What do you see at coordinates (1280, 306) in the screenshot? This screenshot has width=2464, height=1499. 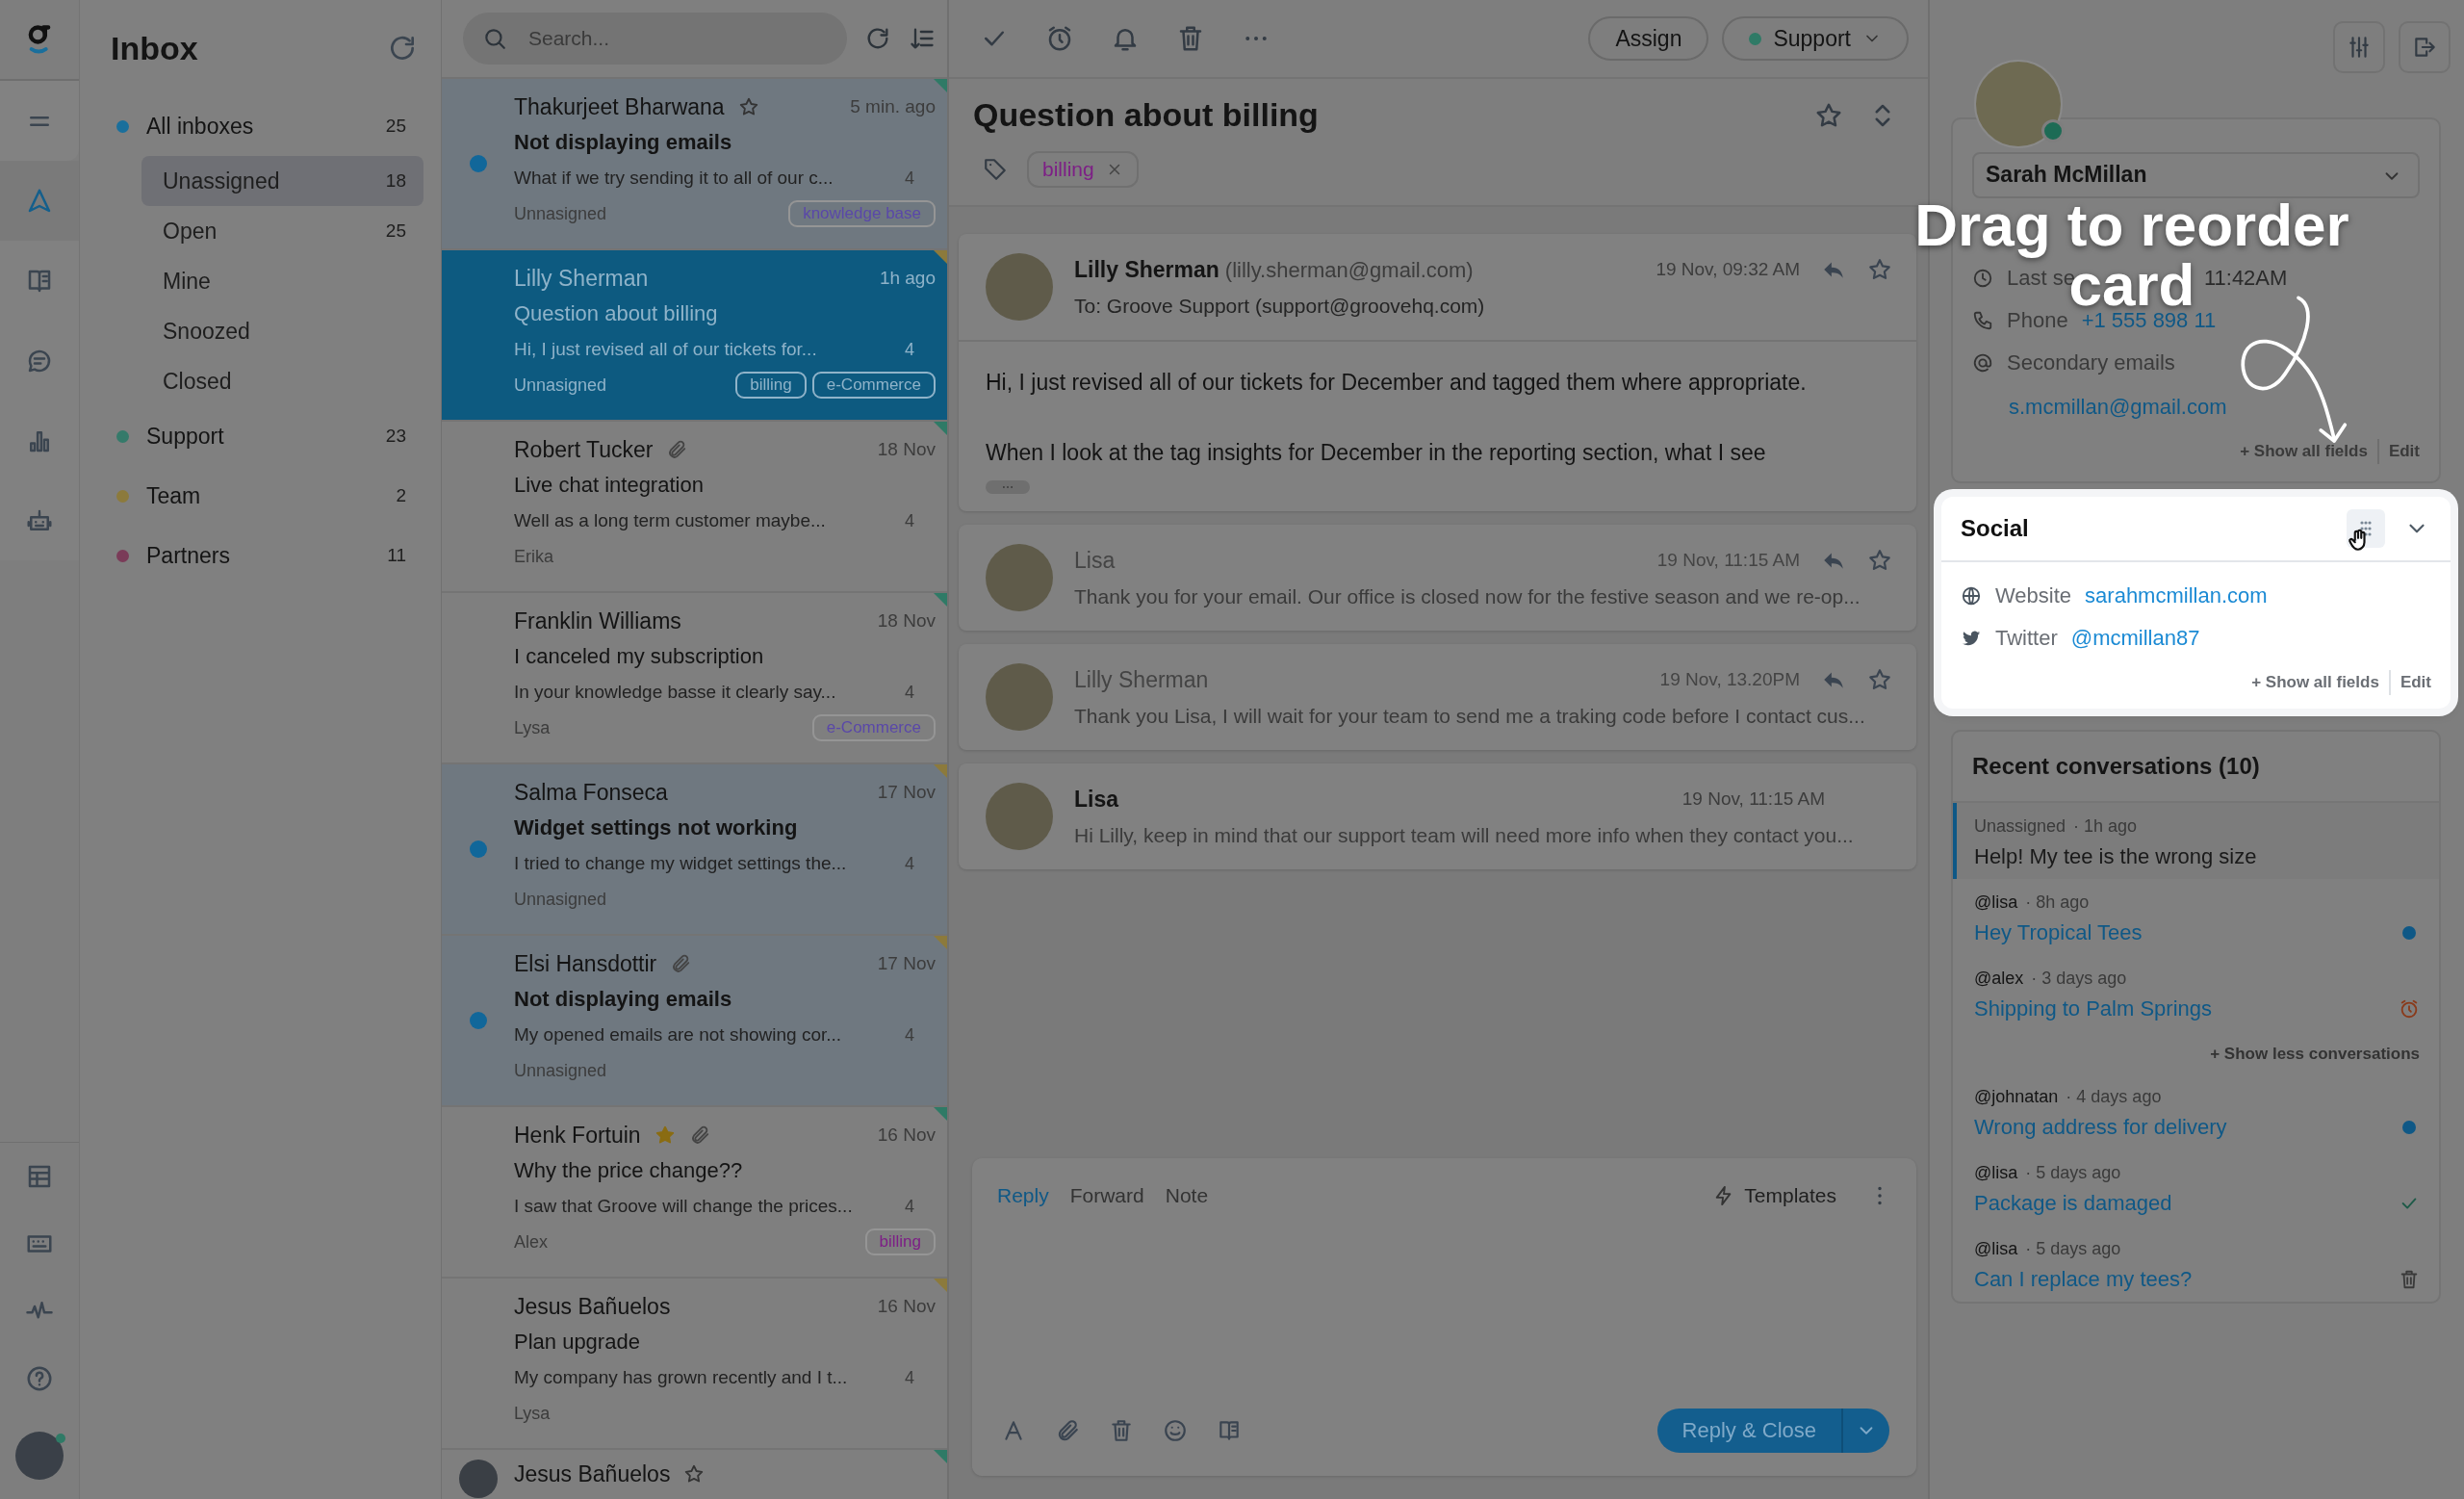 I see `recipient-text: To: Groove Support (support@groovehq.com)` at bounding box center [1280, 306].